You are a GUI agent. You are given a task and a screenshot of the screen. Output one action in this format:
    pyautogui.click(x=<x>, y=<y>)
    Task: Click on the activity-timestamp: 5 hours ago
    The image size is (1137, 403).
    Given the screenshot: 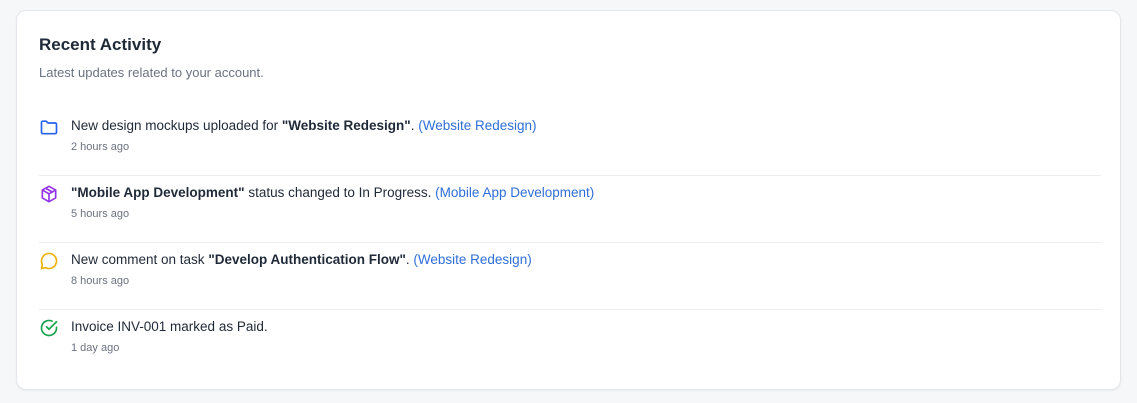 What is the action you would take?
    pyautogui.click(x=100, y=214)
    